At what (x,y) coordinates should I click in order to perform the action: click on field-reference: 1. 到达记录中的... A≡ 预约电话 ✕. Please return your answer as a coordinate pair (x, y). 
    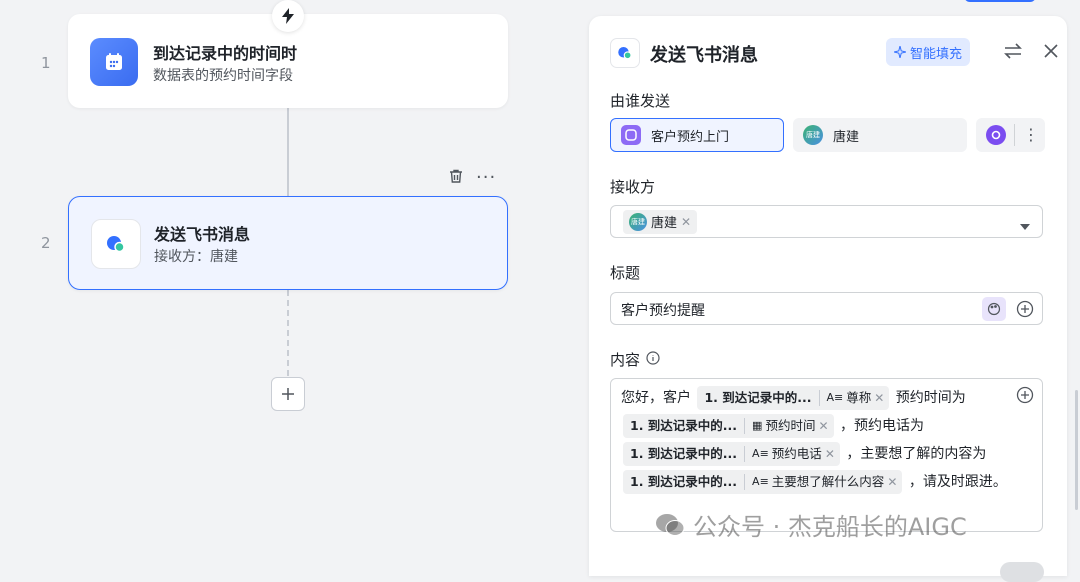
    Looking at the image, I should click on (731, 454).